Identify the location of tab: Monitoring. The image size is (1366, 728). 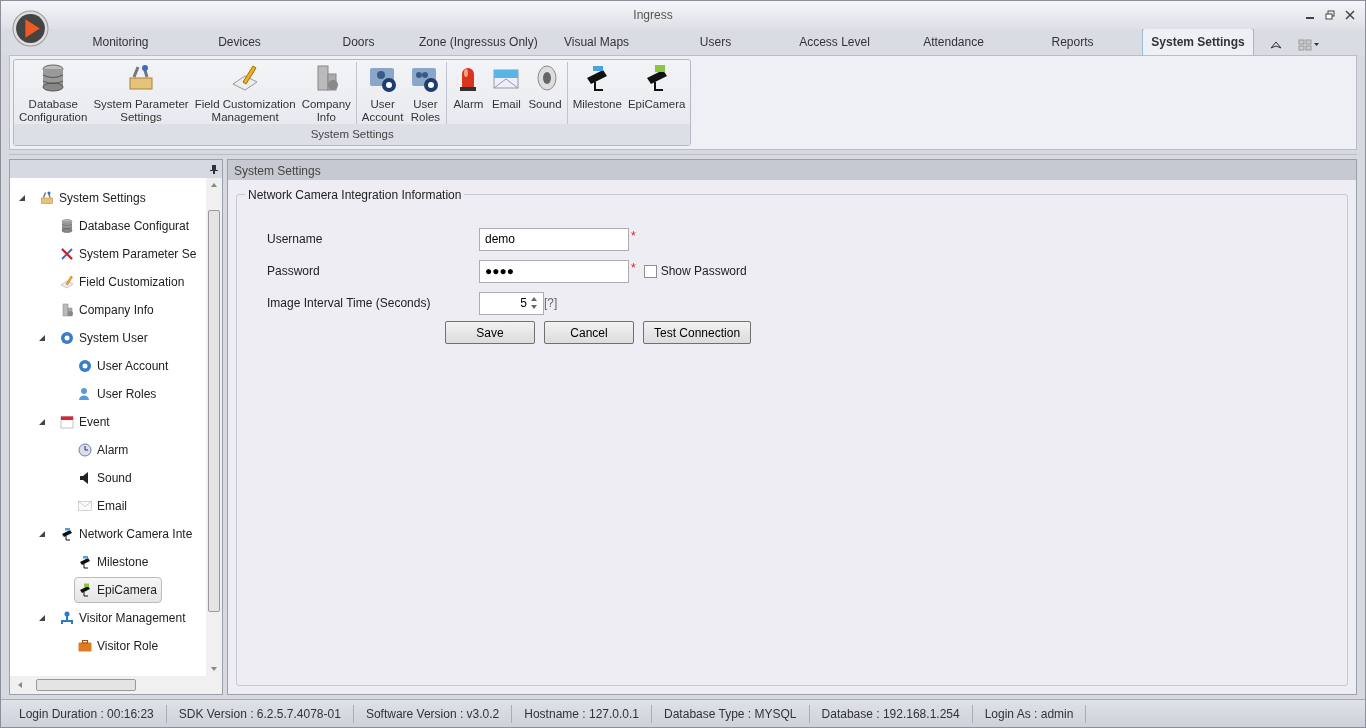
(120, 41).